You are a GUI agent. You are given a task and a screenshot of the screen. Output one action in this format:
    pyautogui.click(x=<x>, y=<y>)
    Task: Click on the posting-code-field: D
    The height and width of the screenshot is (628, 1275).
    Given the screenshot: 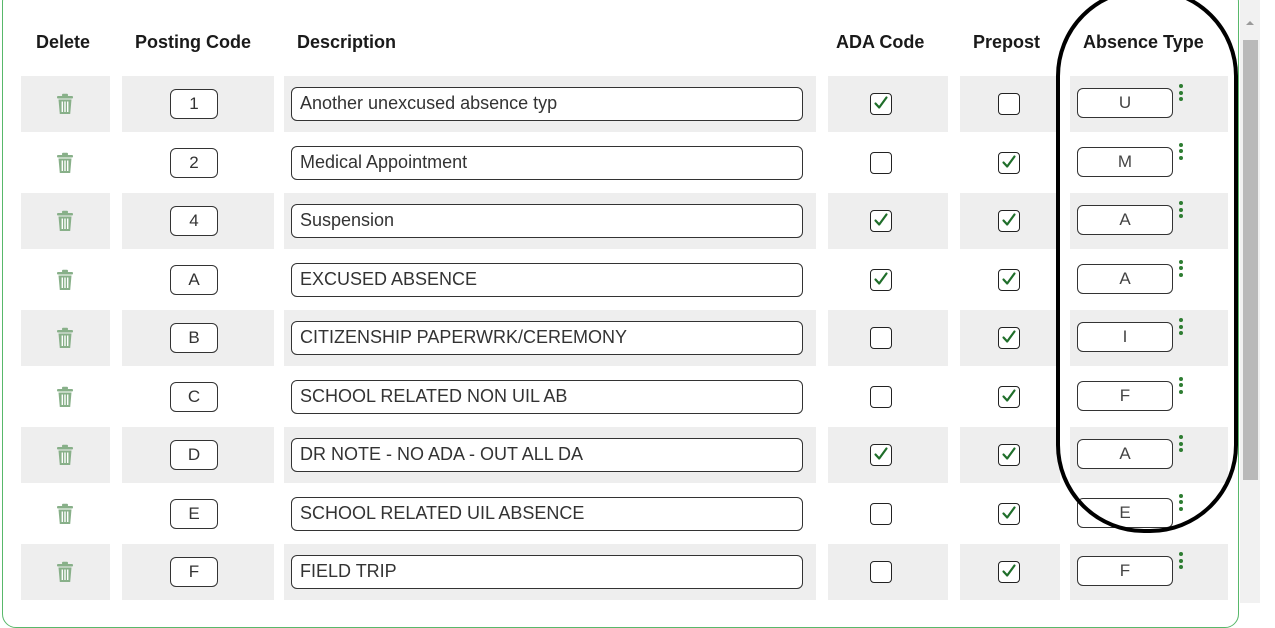 What is the action you would take?
    pyautogui.click(x=194, y=455)
    